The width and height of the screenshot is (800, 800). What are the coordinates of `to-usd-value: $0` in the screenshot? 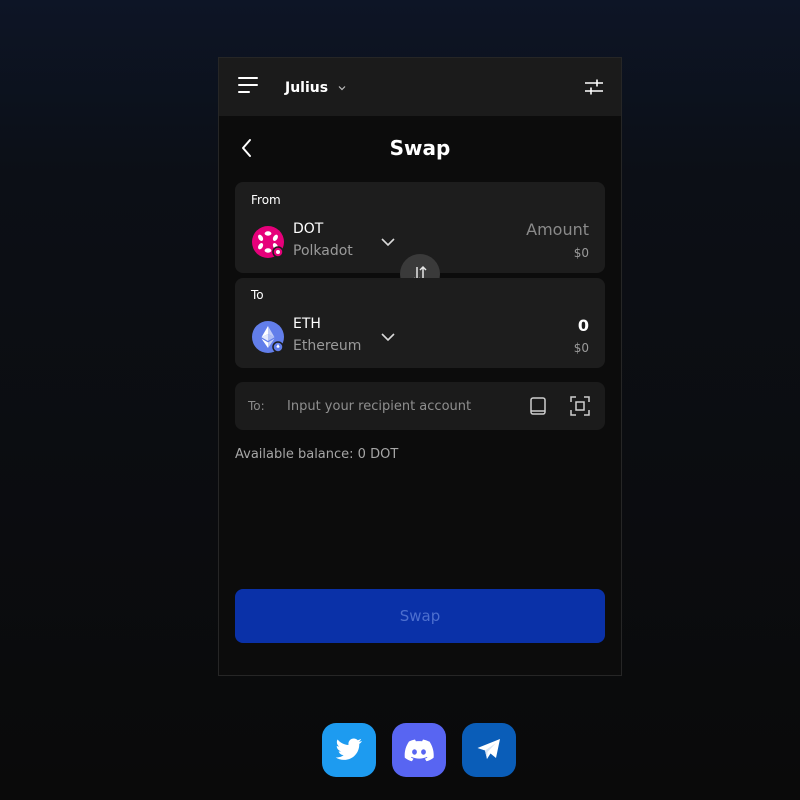 It's located at (581, 348).